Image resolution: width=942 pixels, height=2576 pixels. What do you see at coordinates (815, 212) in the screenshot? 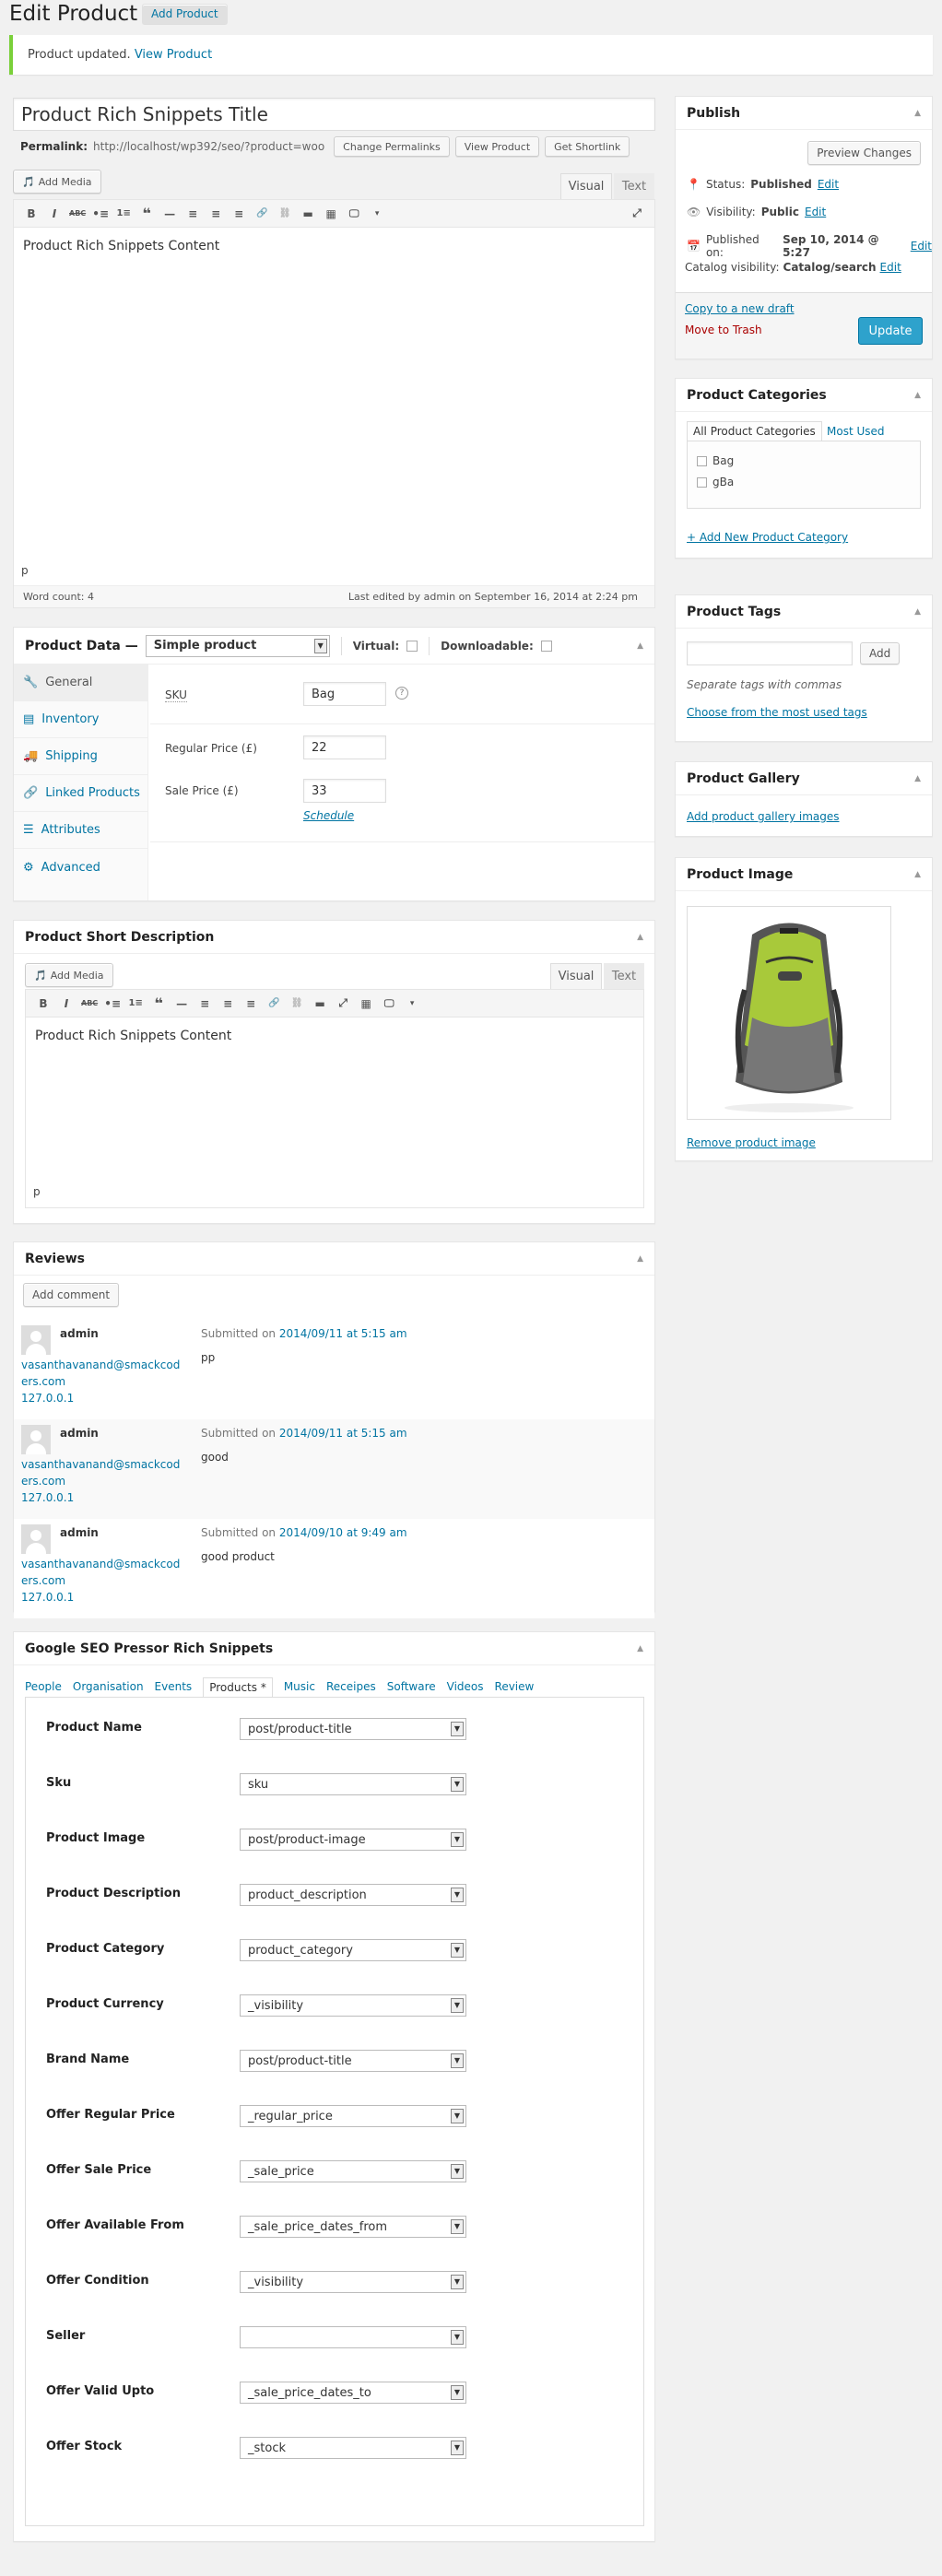
I see `edit-visibility-link: Edit` at bounding box center [815, 212].